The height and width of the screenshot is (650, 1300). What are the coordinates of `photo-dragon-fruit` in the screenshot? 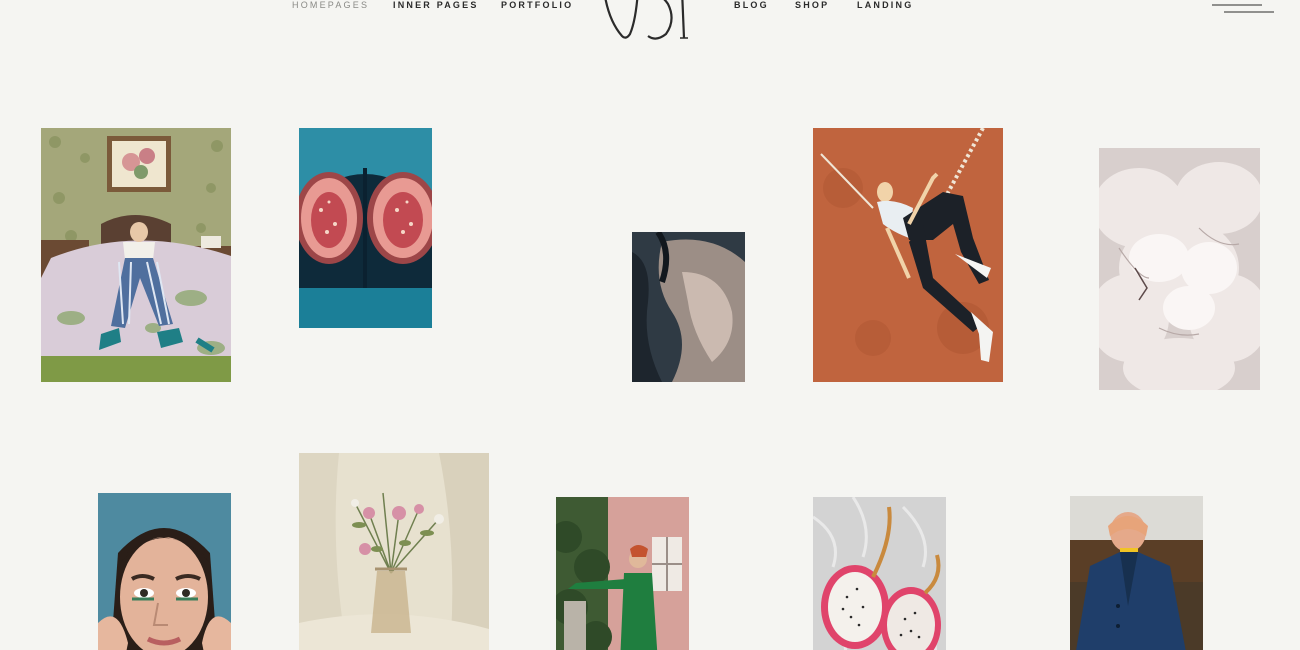 It's located at (879, 573).